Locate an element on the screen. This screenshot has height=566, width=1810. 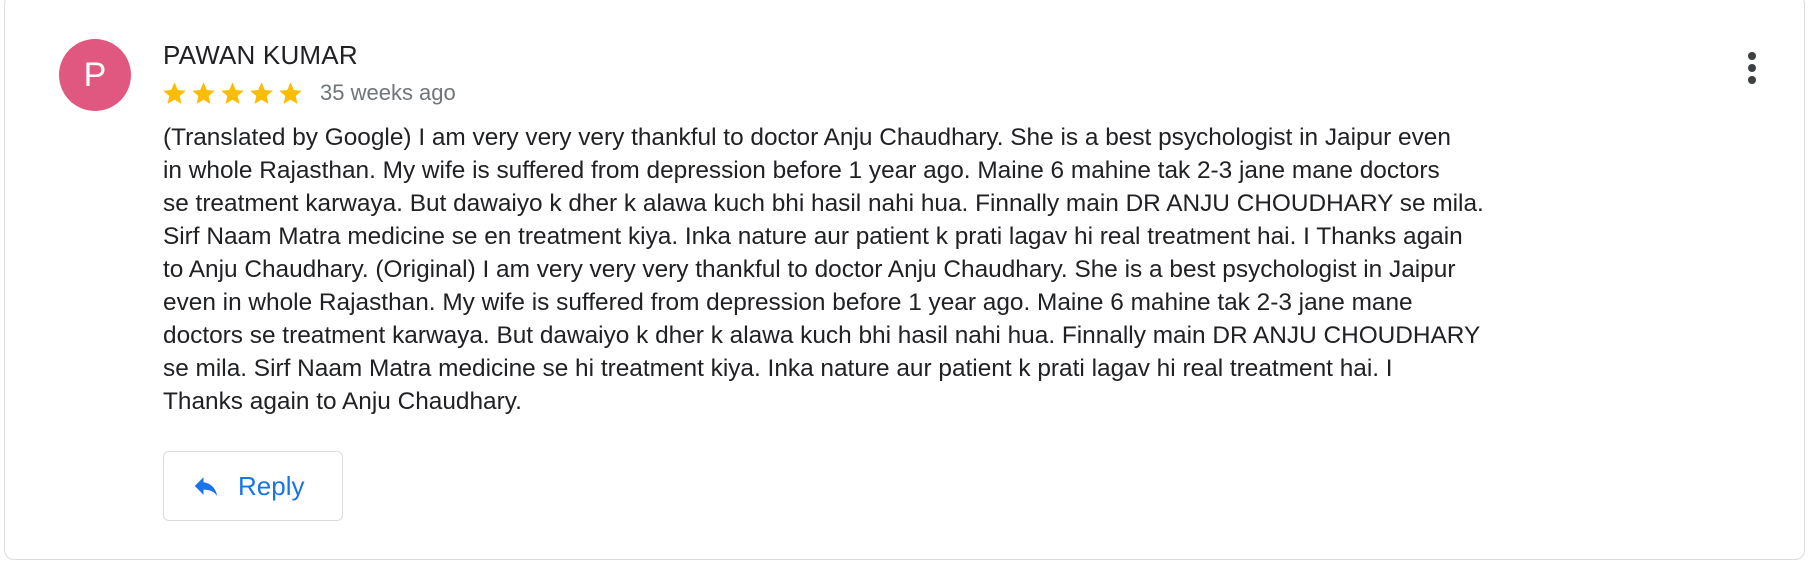
avatar-initial: P is located at coordinates (95, 74).